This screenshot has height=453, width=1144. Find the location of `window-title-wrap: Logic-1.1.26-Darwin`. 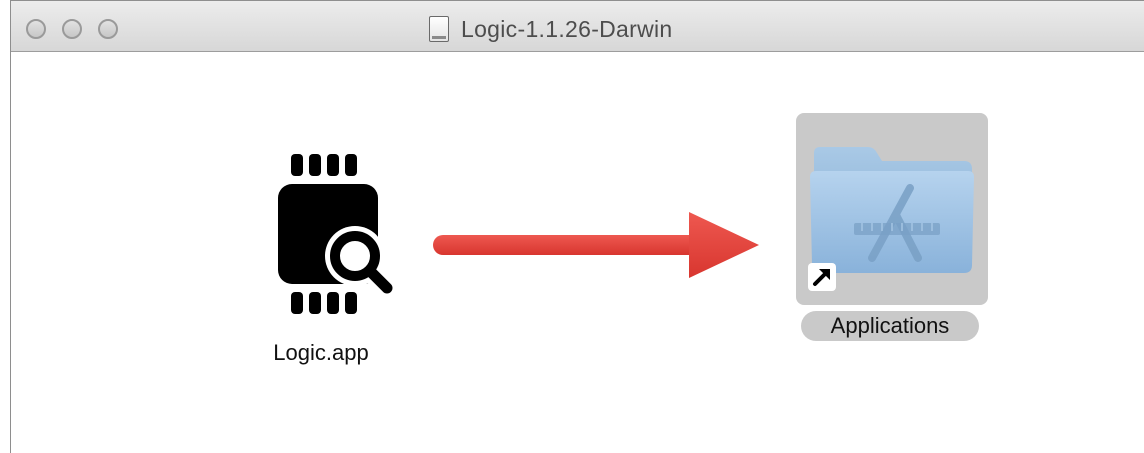

window-title-wrap: Logic-1.1.26-Darwin is located at coordinates (551, 29).